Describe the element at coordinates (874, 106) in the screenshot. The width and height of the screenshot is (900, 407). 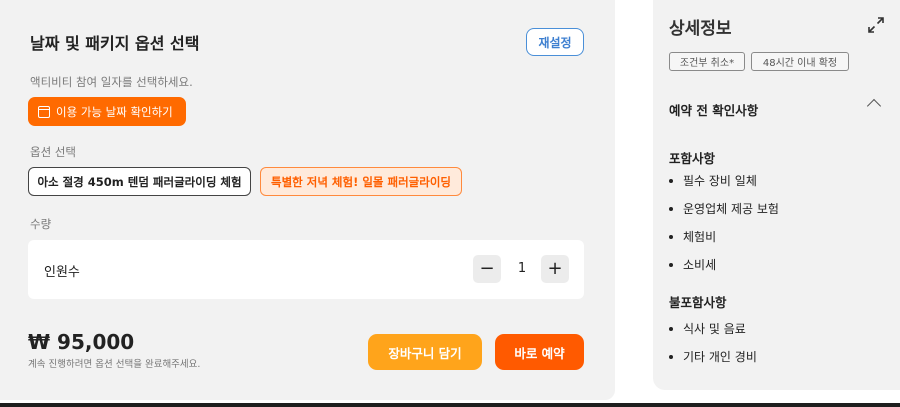
I see `chevron-up-icon` at that location.